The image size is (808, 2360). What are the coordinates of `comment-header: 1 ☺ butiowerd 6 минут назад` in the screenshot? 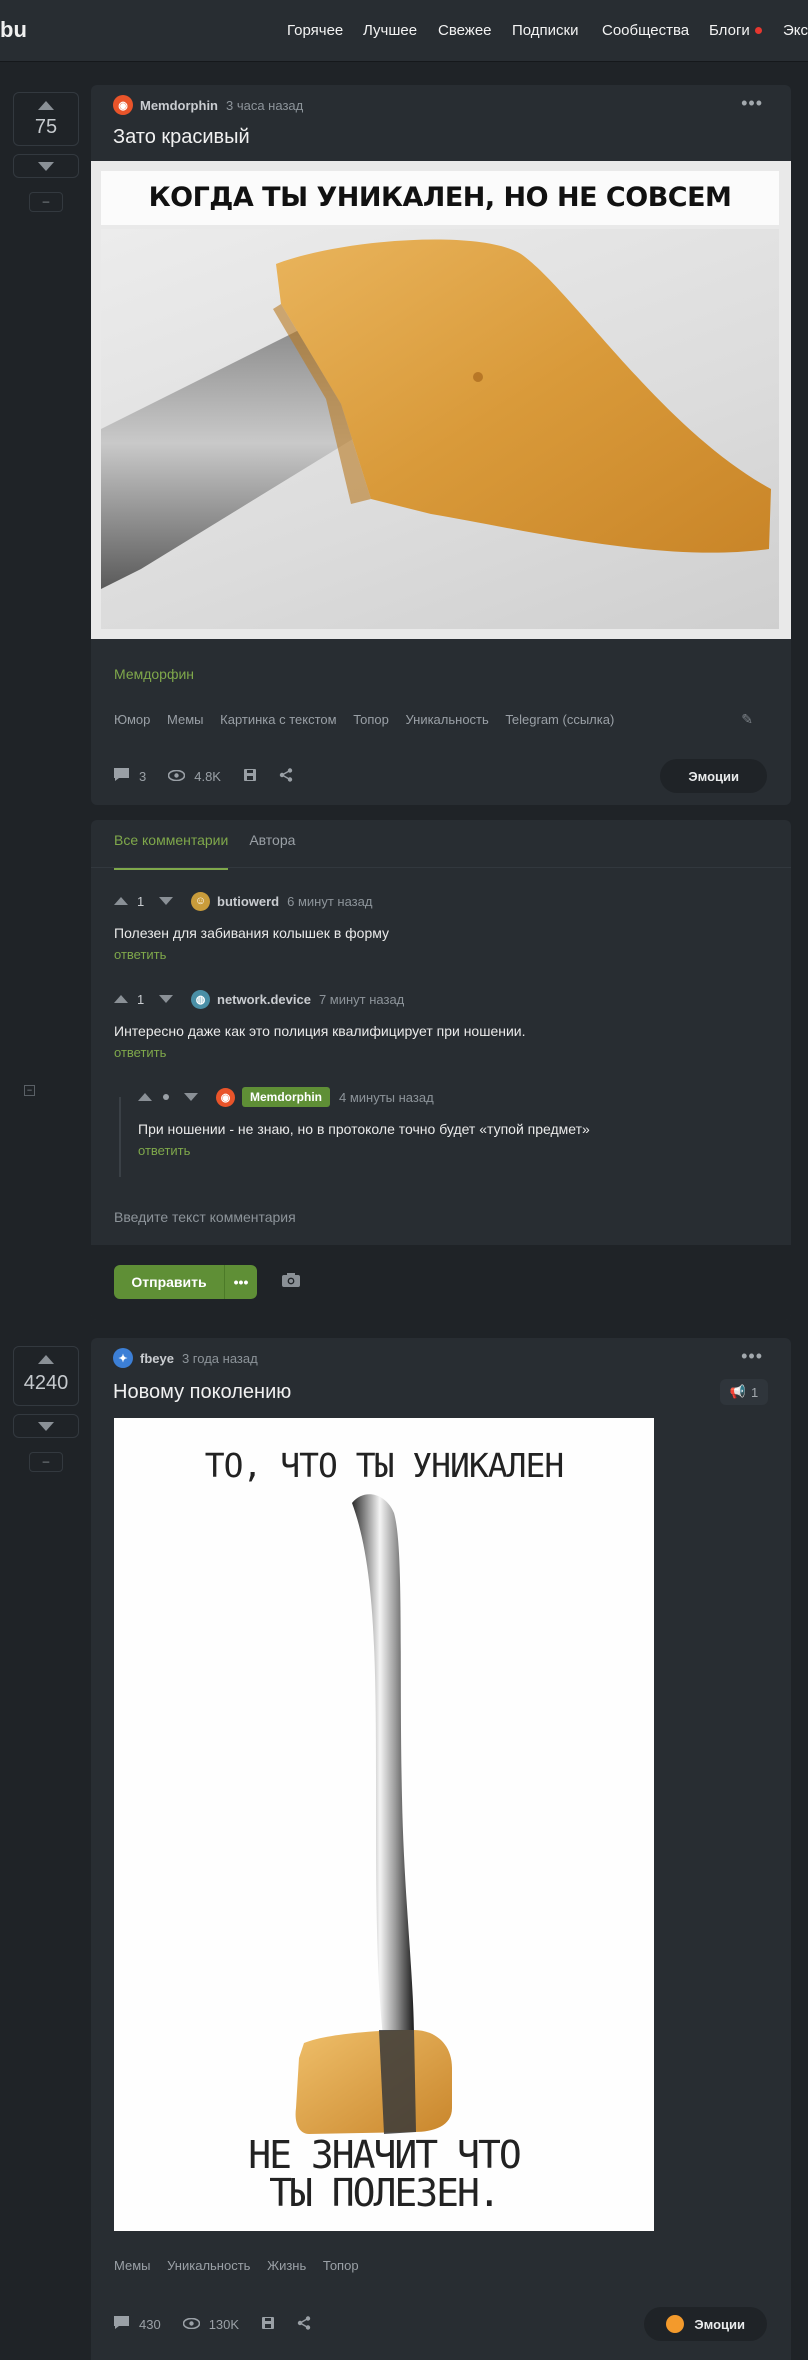 It's located at (251, 901).